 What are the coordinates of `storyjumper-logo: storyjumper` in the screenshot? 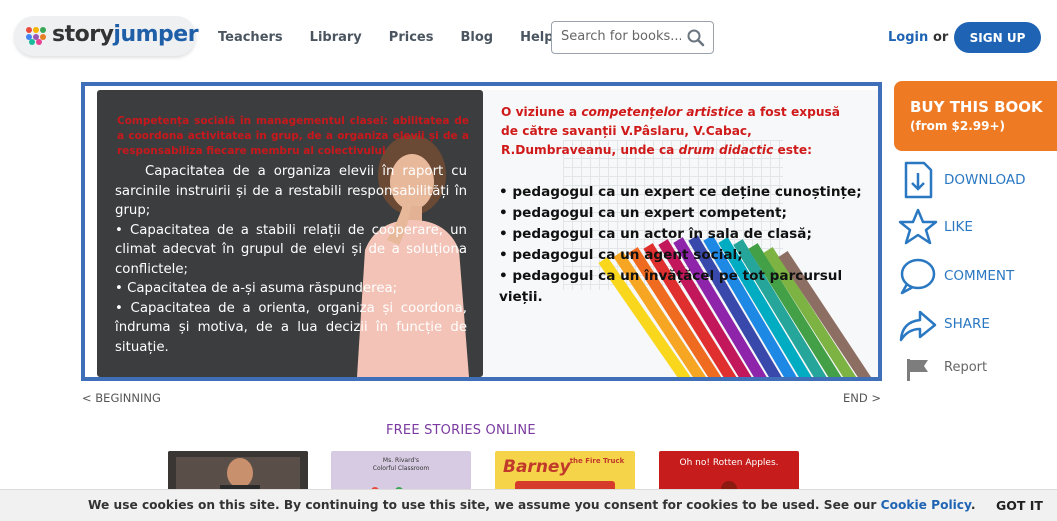 It's located at (106, 35).